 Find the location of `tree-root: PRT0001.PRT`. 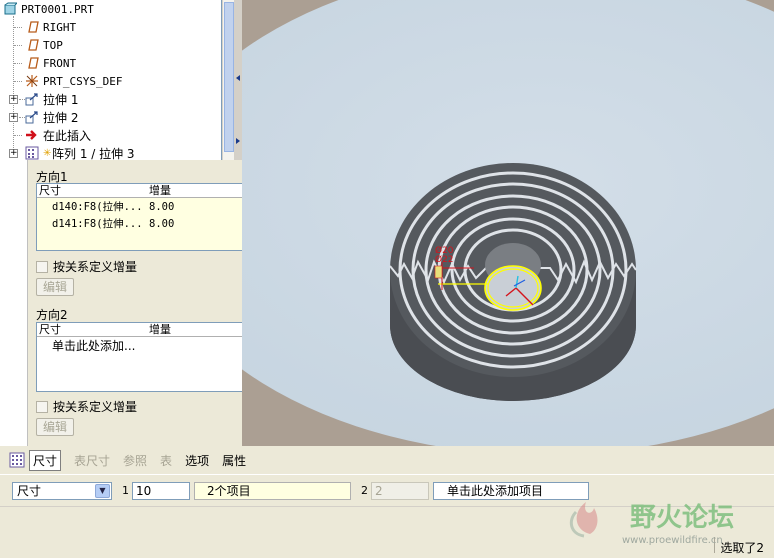

tree-root: PRT0001.PRT is located at coordinates (48, 9).